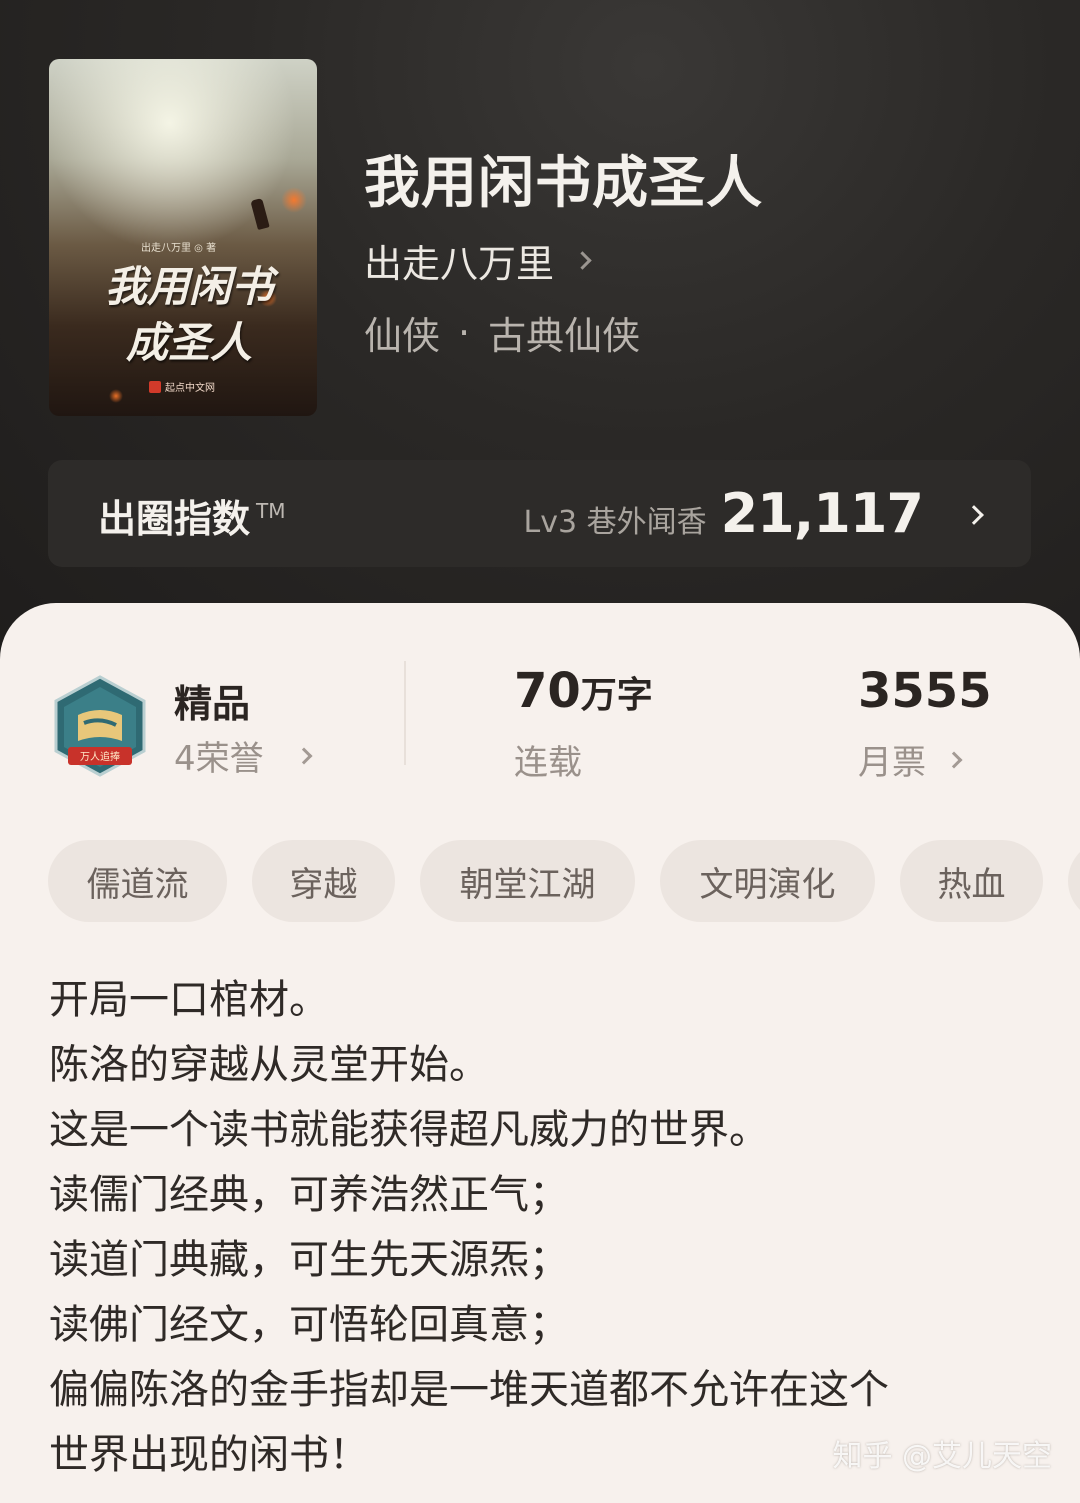  I want to click on tag-chip: 文明演化, so click(767, 881).